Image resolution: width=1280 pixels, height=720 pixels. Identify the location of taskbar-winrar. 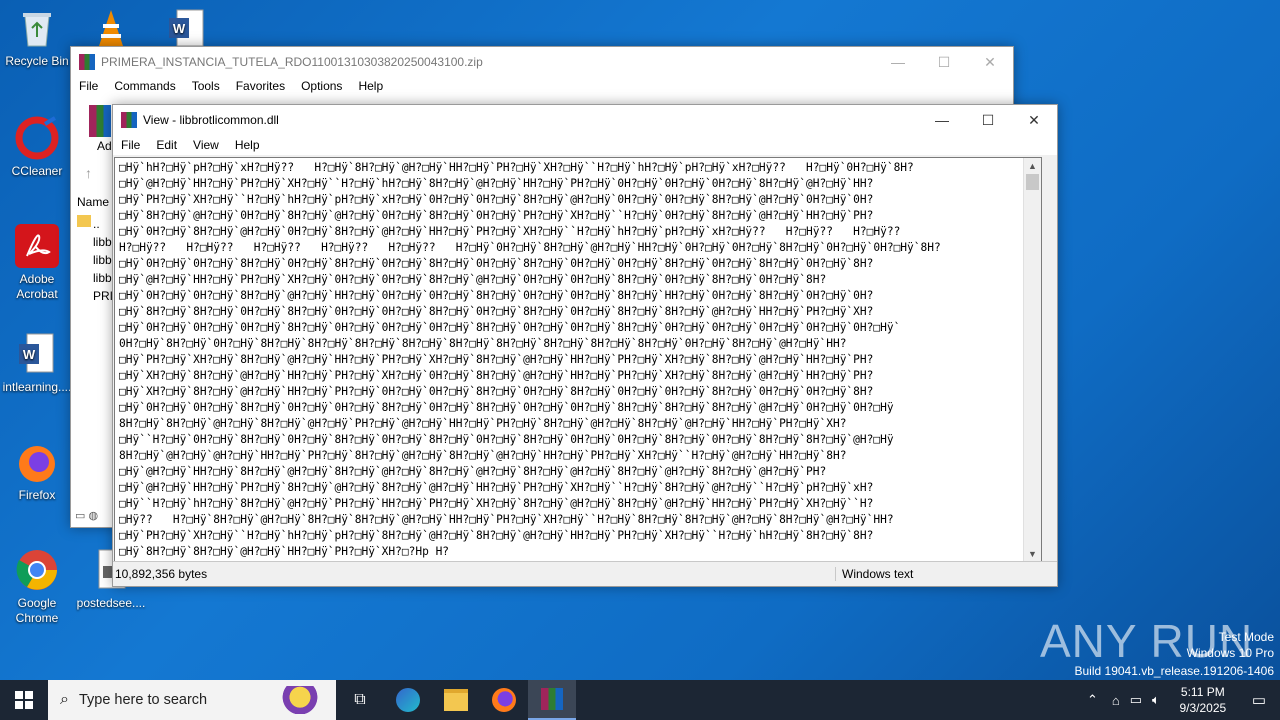
(552, 700).